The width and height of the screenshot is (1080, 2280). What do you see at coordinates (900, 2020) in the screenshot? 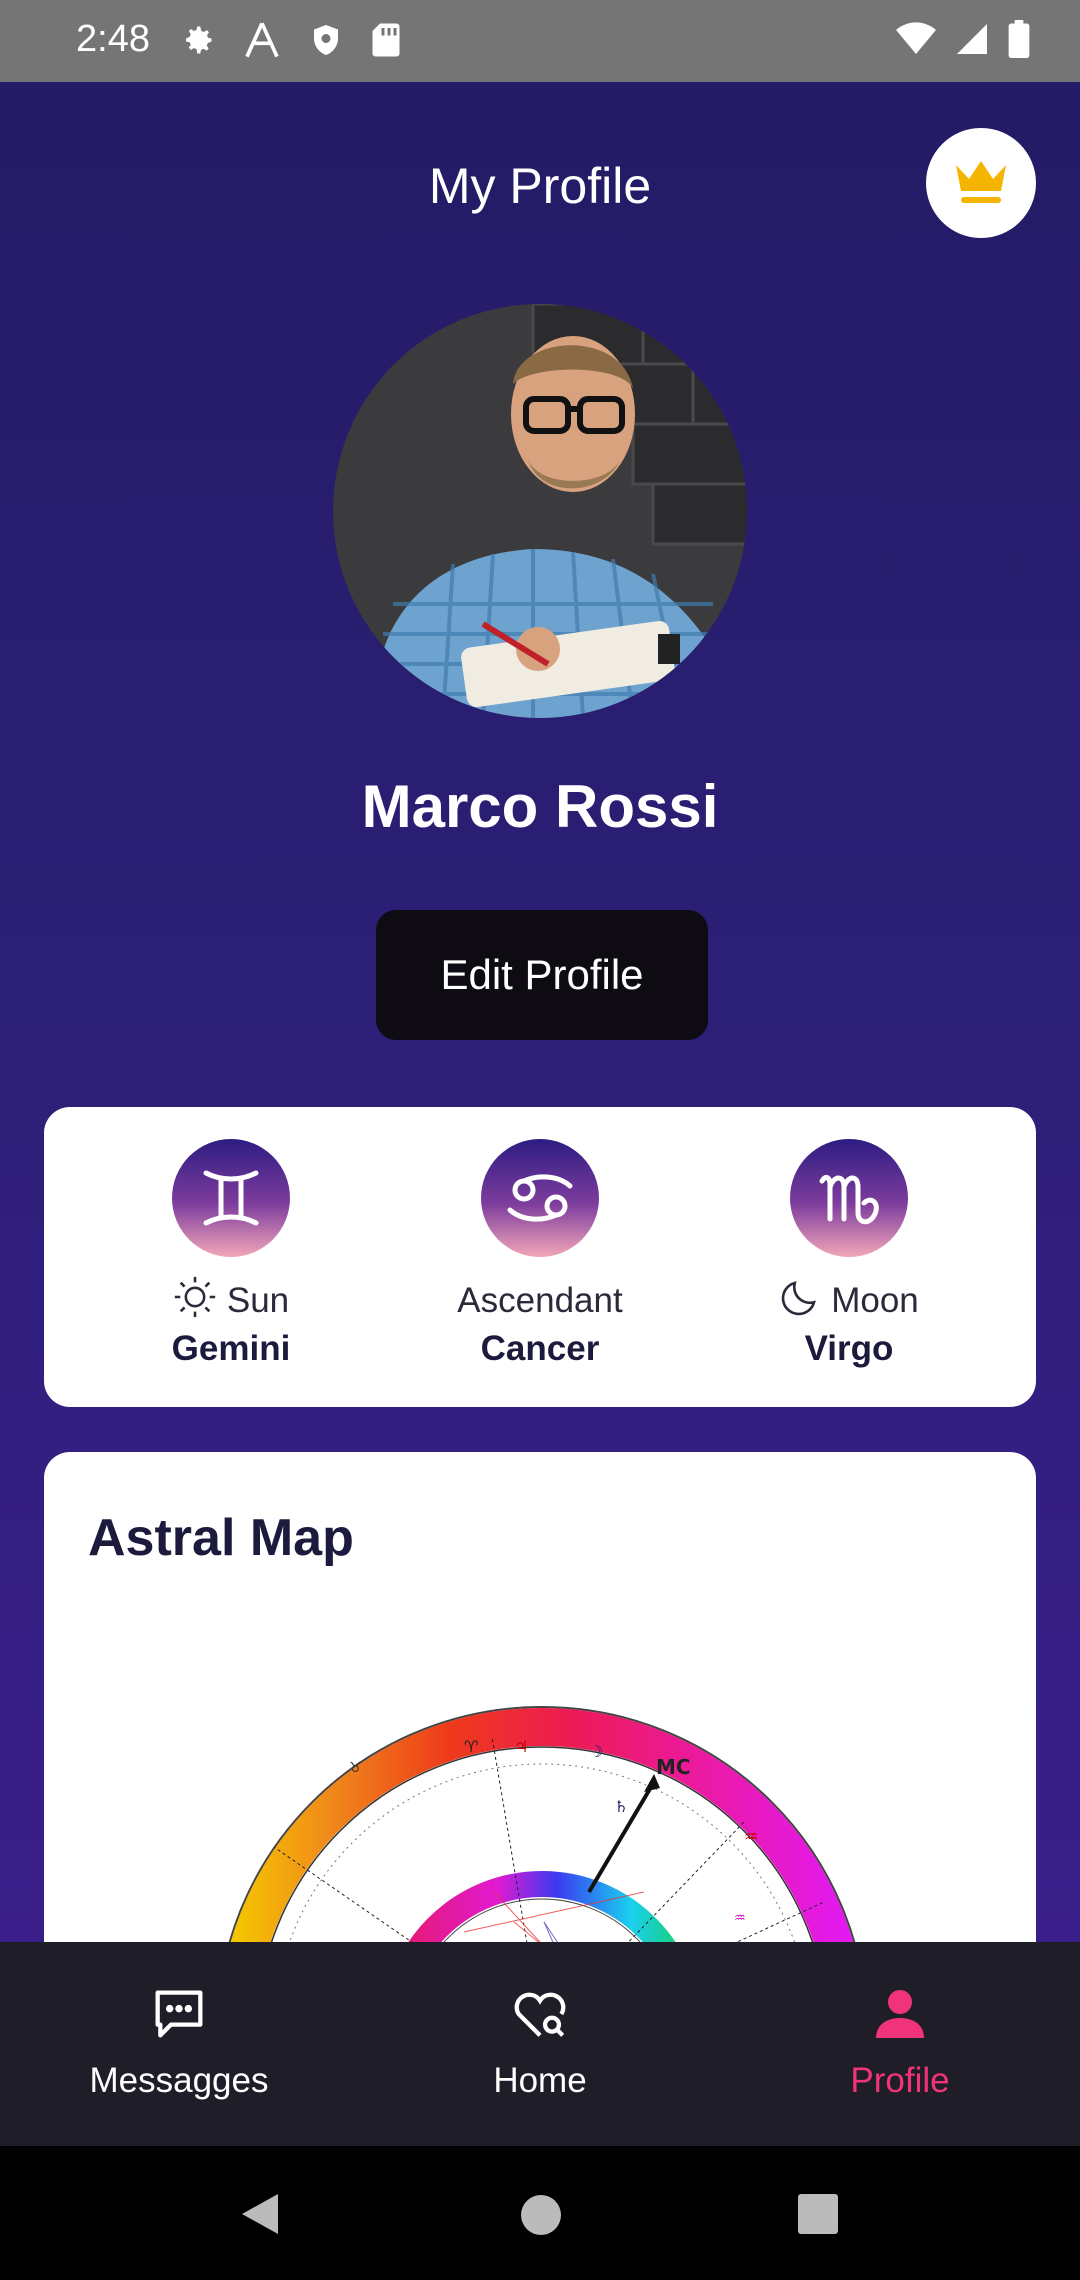
I see `person-icon` at bounding box center [900, 2020].